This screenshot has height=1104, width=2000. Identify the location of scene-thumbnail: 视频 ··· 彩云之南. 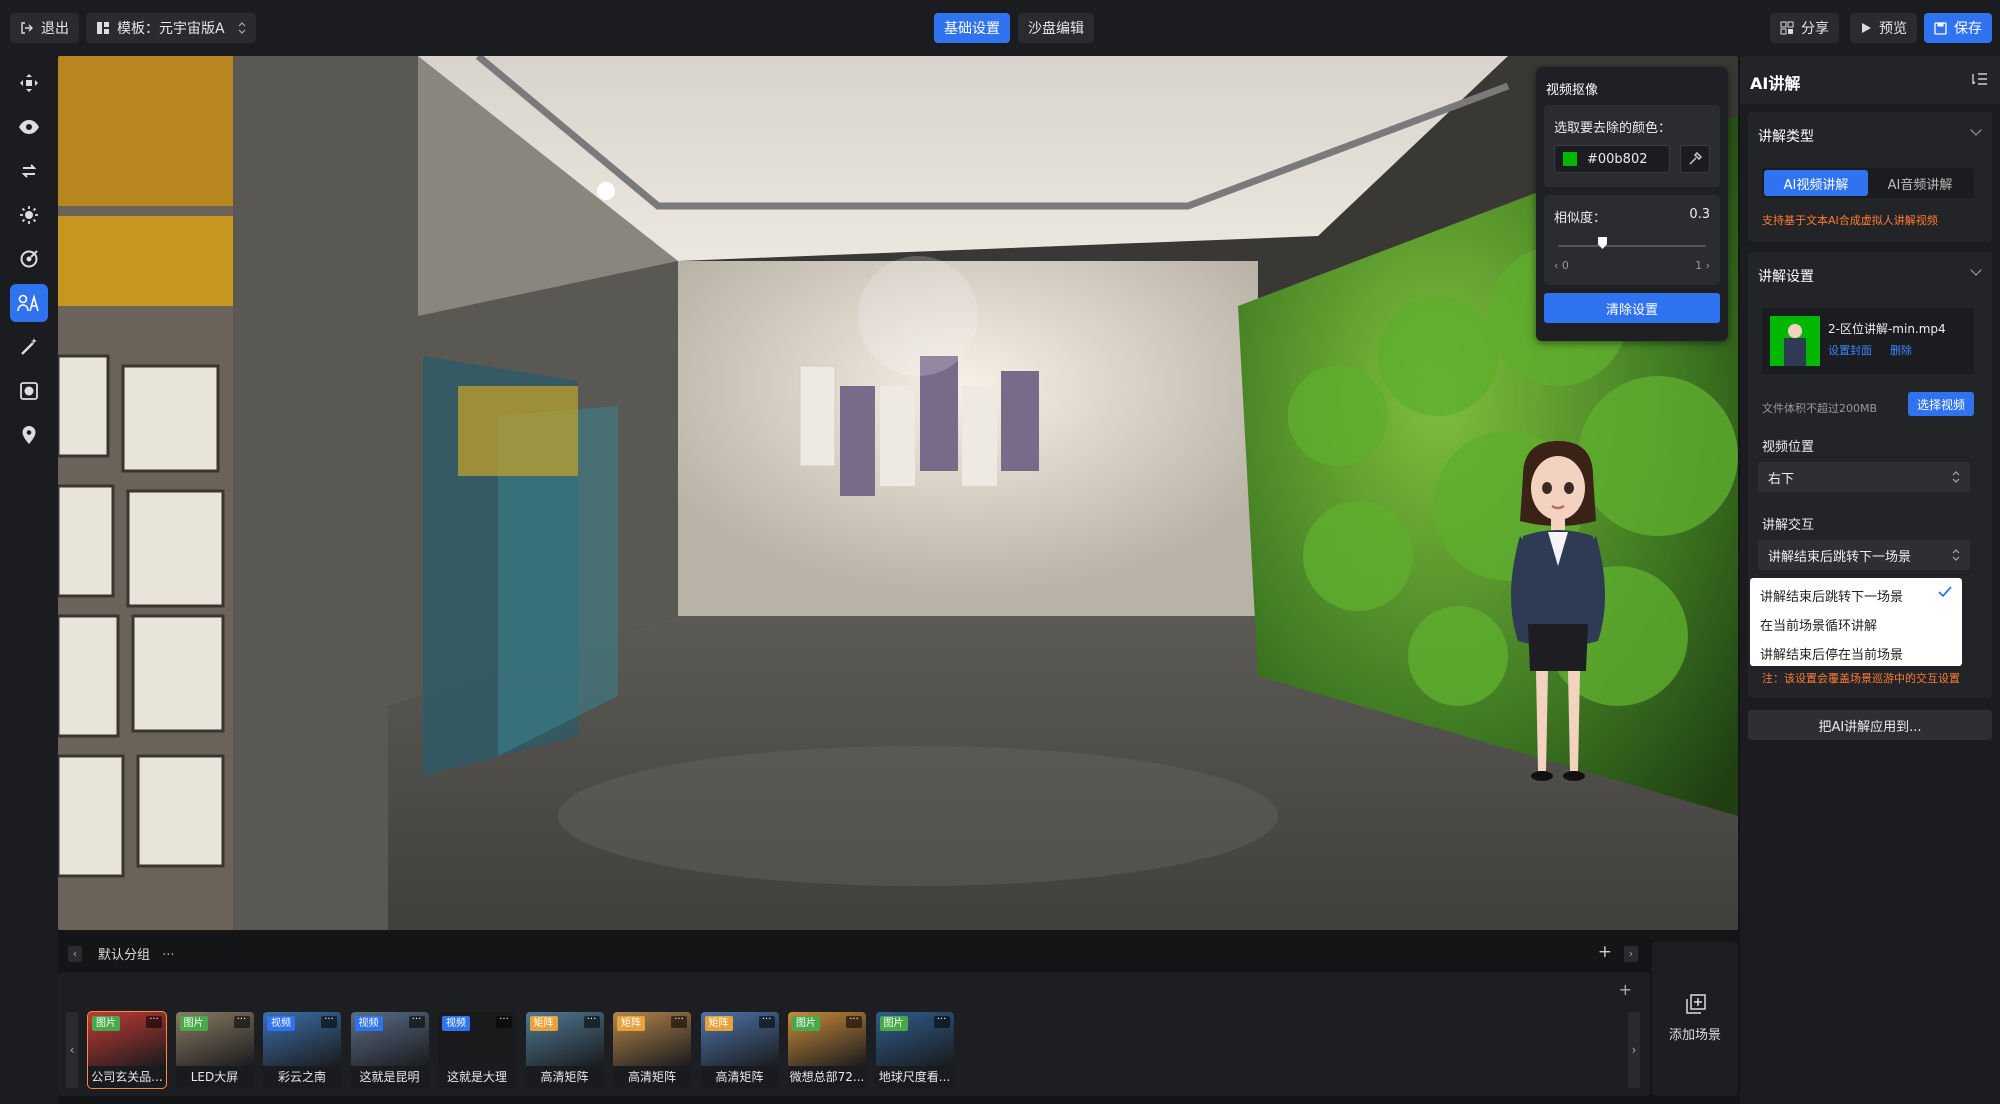
(302, 1050).